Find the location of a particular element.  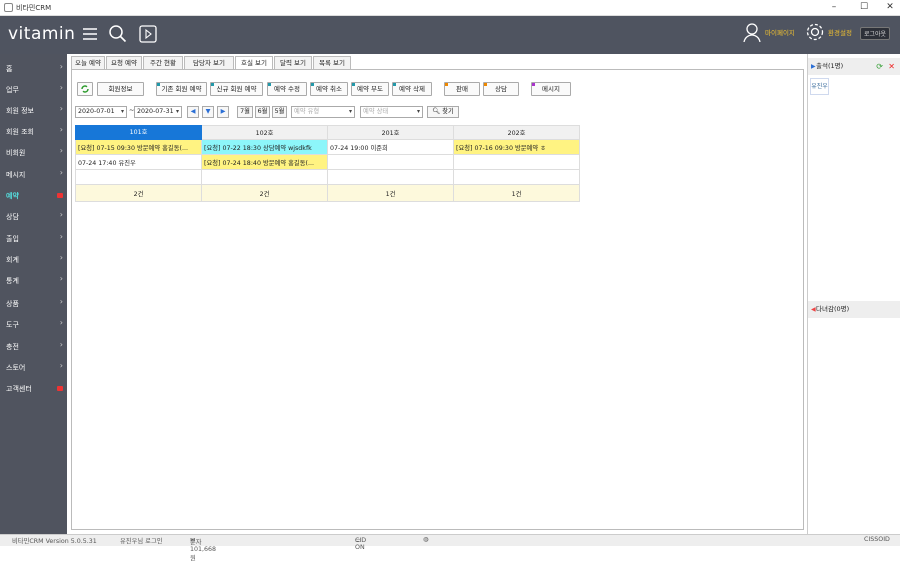

refresh-button is located at coordinates (85, 89).